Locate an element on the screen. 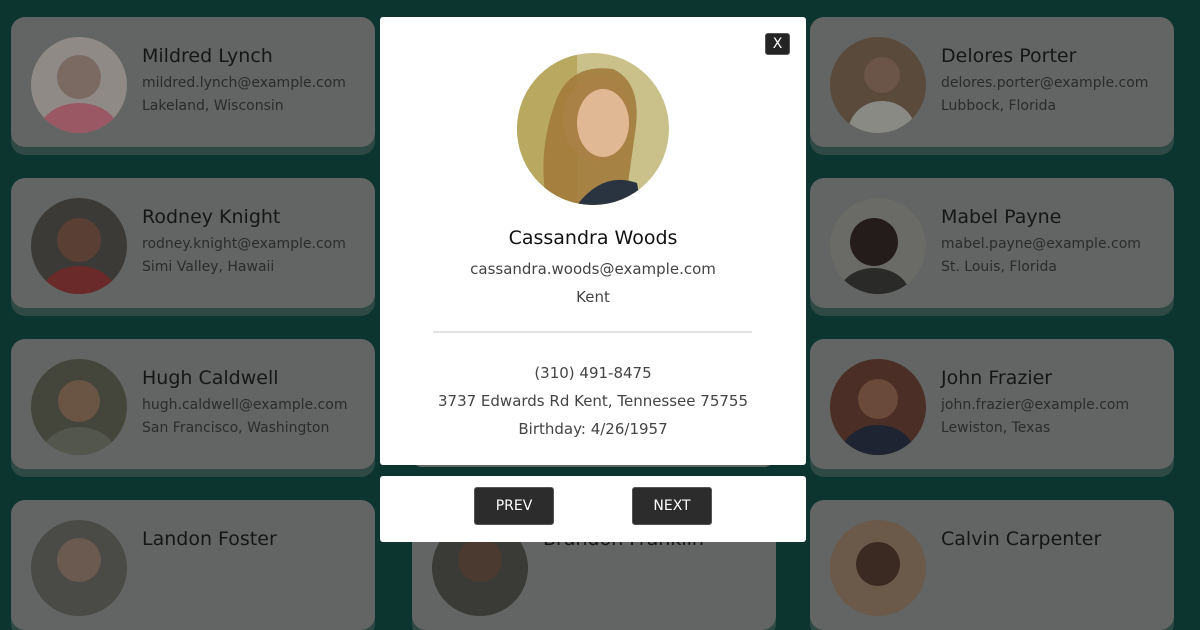  prev-button: PREV is located at coordinates (514, 506).